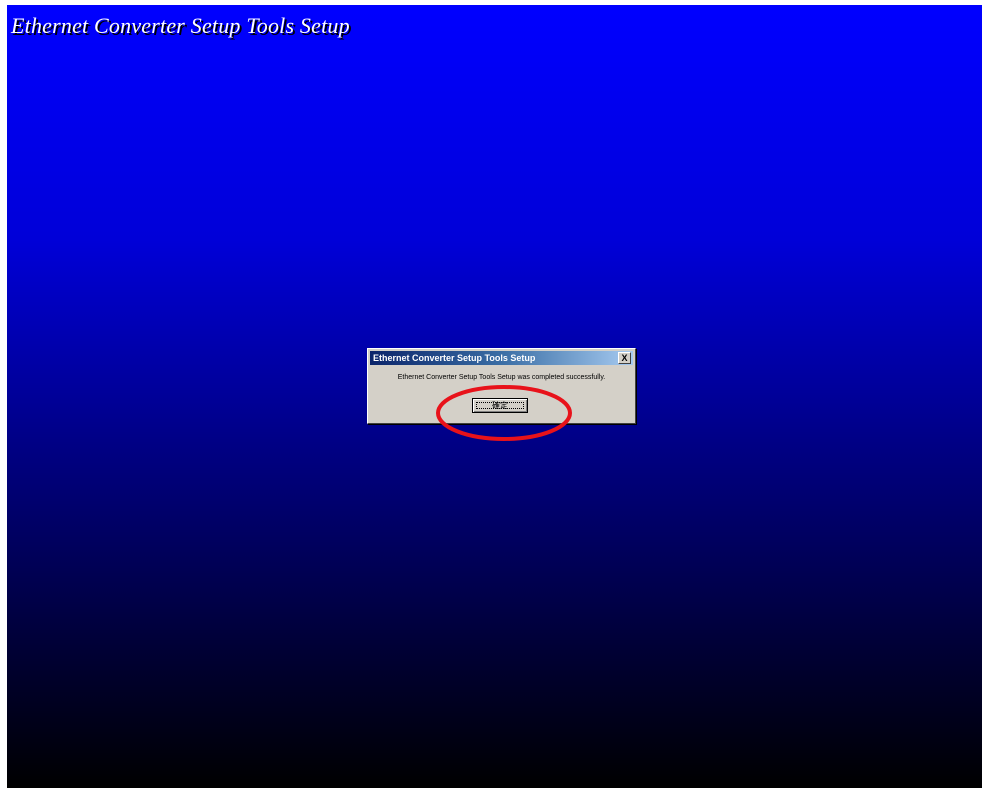 The image size is (982, 788). I want to click on ok-button-label: 確定, so click(500, 405).